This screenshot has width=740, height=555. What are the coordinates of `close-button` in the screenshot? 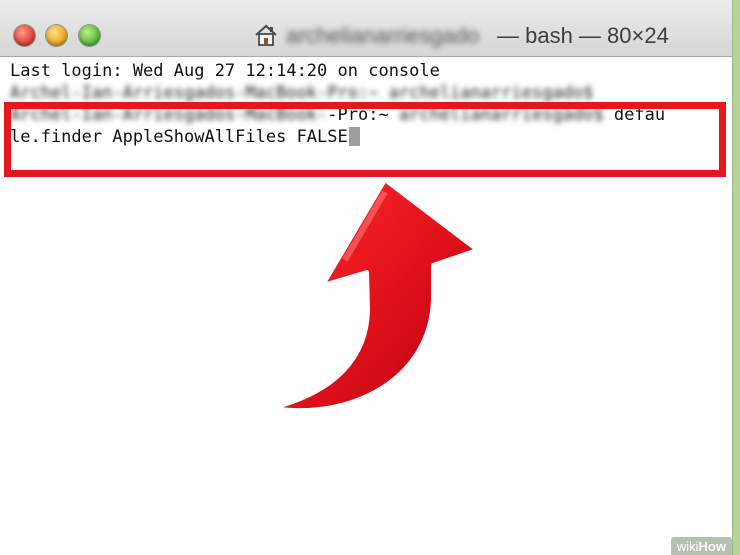 It's located at (24, 35).